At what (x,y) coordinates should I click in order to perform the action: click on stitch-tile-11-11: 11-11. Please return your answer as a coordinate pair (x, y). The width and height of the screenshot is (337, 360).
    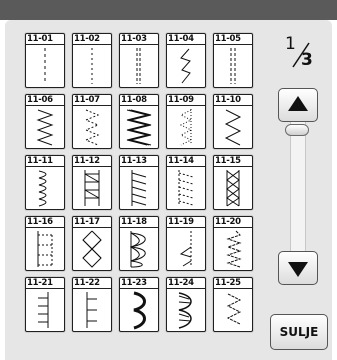
    Looking at the image, I should click on (45, 182).